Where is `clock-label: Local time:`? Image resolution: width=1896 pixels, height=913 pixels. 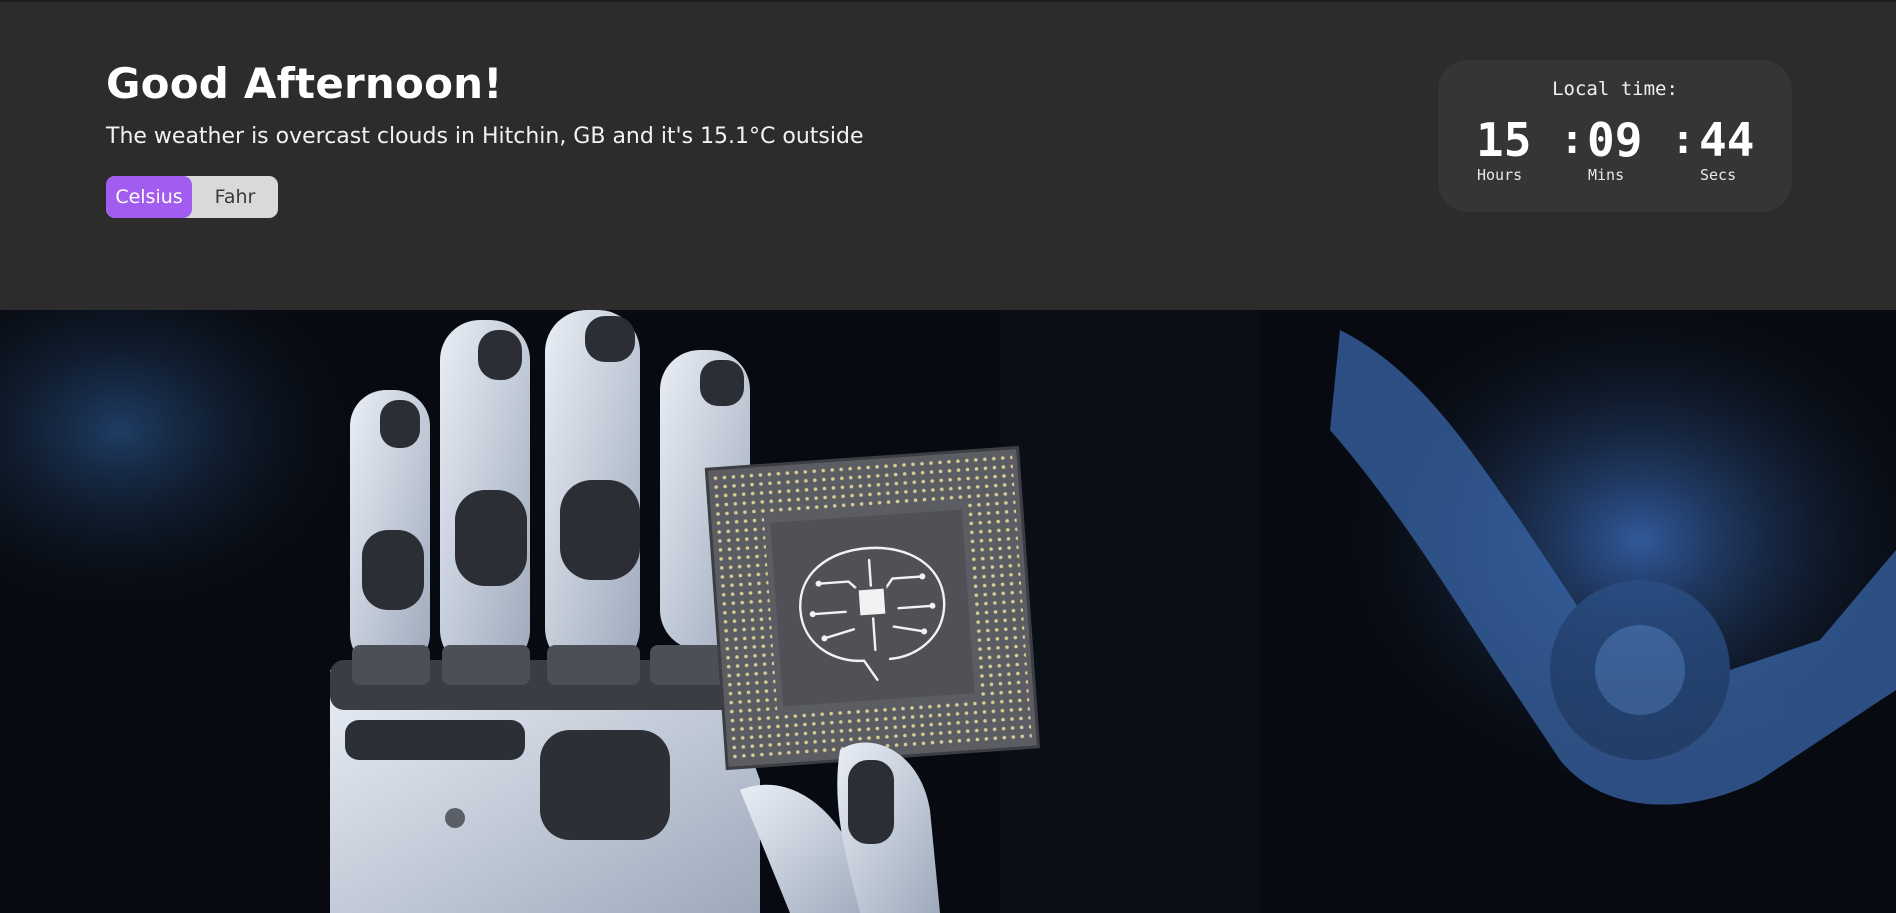
clock-label: Local time: is located at coordinates (1615, 89).